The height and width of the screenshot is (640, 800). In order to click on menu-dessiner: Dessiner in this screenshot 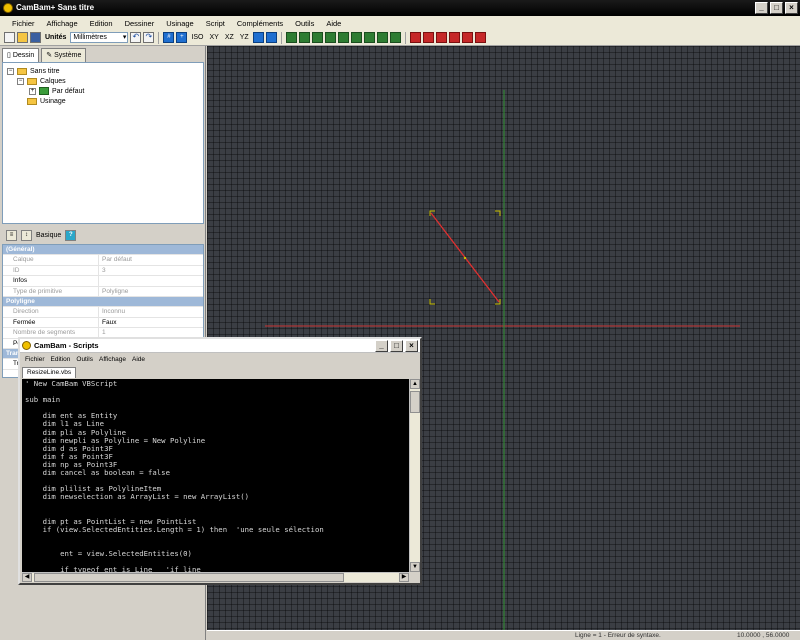, I will do `click(140, 23)`.